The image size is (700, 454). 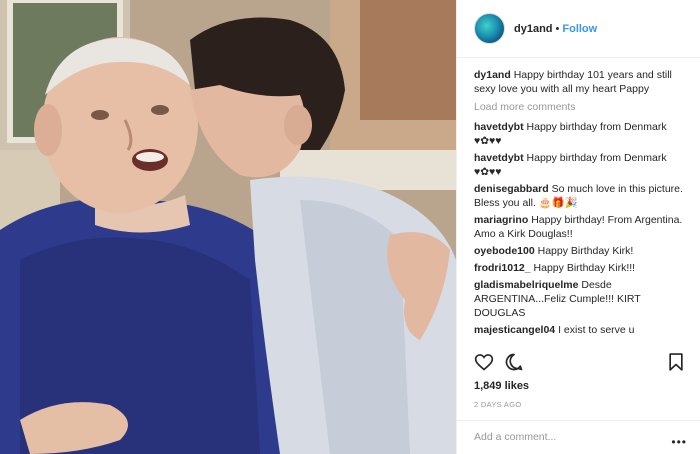 I want to click on comment-username: gladismabelriquelme, so click(x=526, y=285).